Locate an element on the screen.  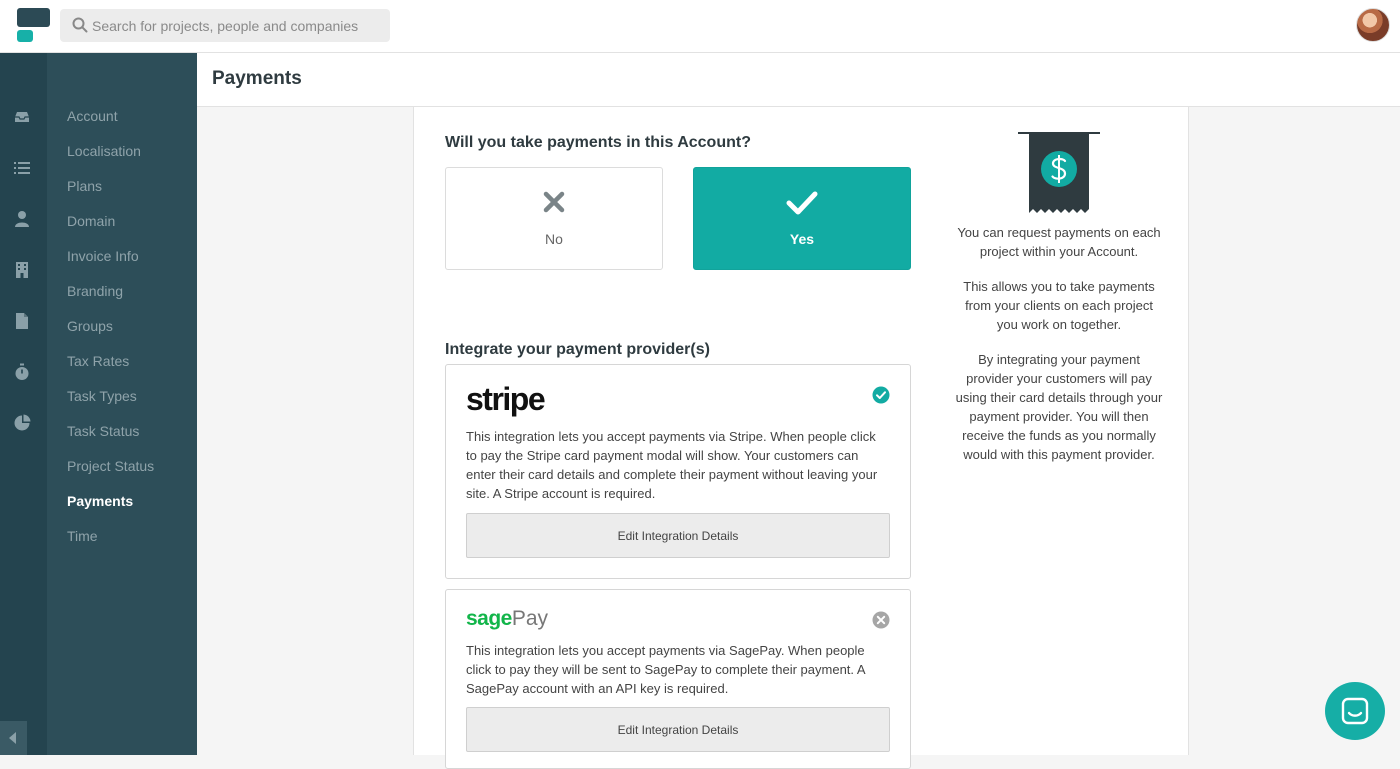
logo-bottom-block is located at coordinates (25, 36).